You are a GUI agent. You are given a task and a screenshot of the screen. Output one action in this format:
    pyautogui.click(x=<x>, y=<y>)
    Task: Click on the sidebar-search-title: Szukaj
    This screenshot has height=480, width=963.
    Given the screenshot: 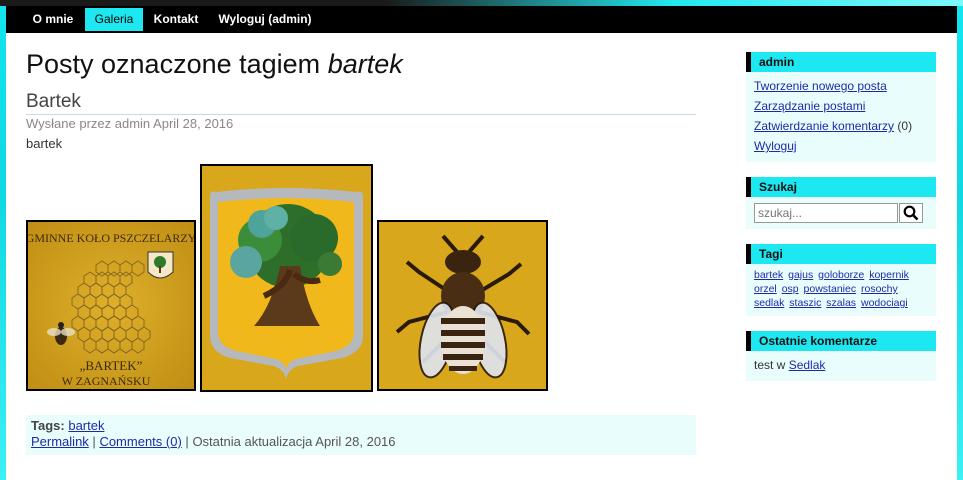 What is the action you would take?
    pyautogui.click(x=841, y=187)
    